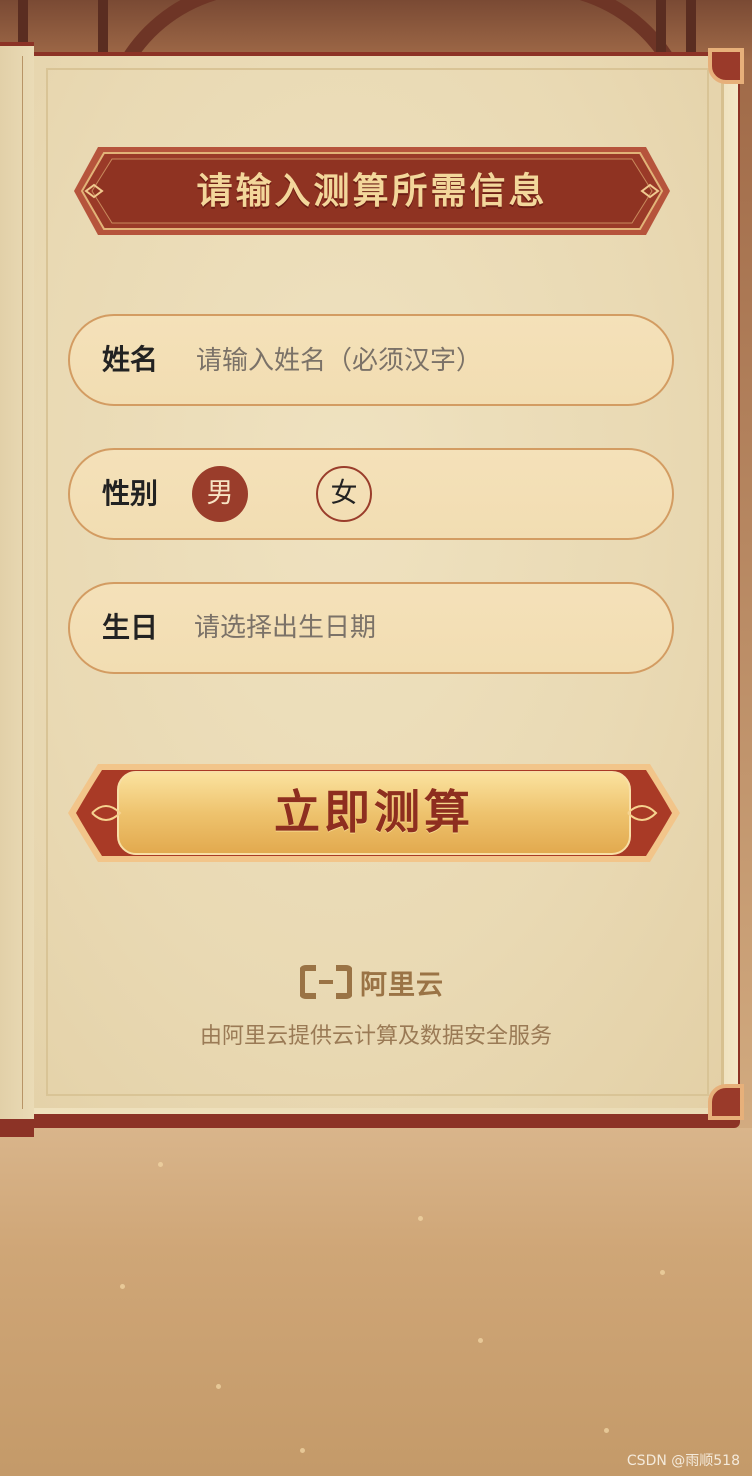  What do you see at coordinates (416, 361) in the screenshot?
I see `name-input` at bounding box center [416, 361].